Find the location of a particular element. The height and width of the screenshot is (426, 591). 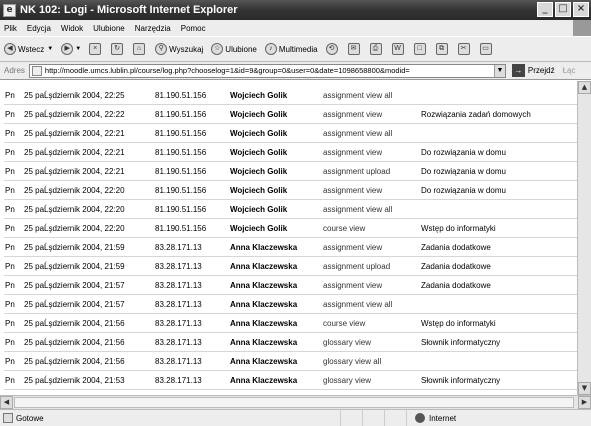

stop-button: × is located at coordinates (96, 49).